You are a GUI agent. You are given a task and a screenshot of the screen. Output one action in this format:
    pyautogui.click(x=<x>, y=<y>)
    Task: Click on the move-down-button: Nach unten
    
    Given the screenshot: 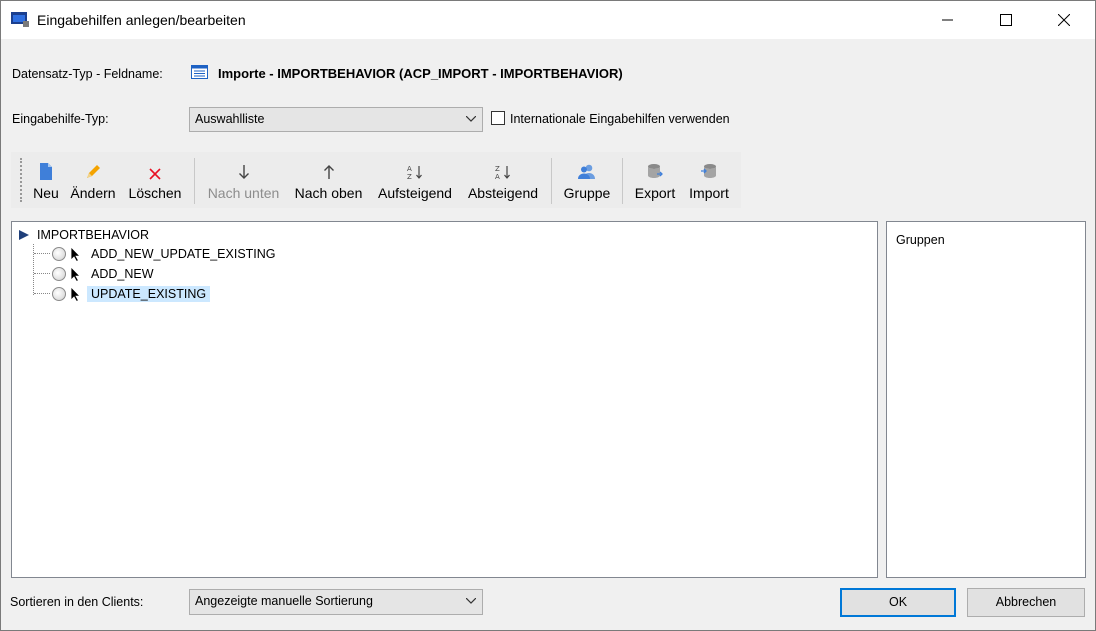 What is the action you would take?
    pyautogui.click(x=243, y=180)
    